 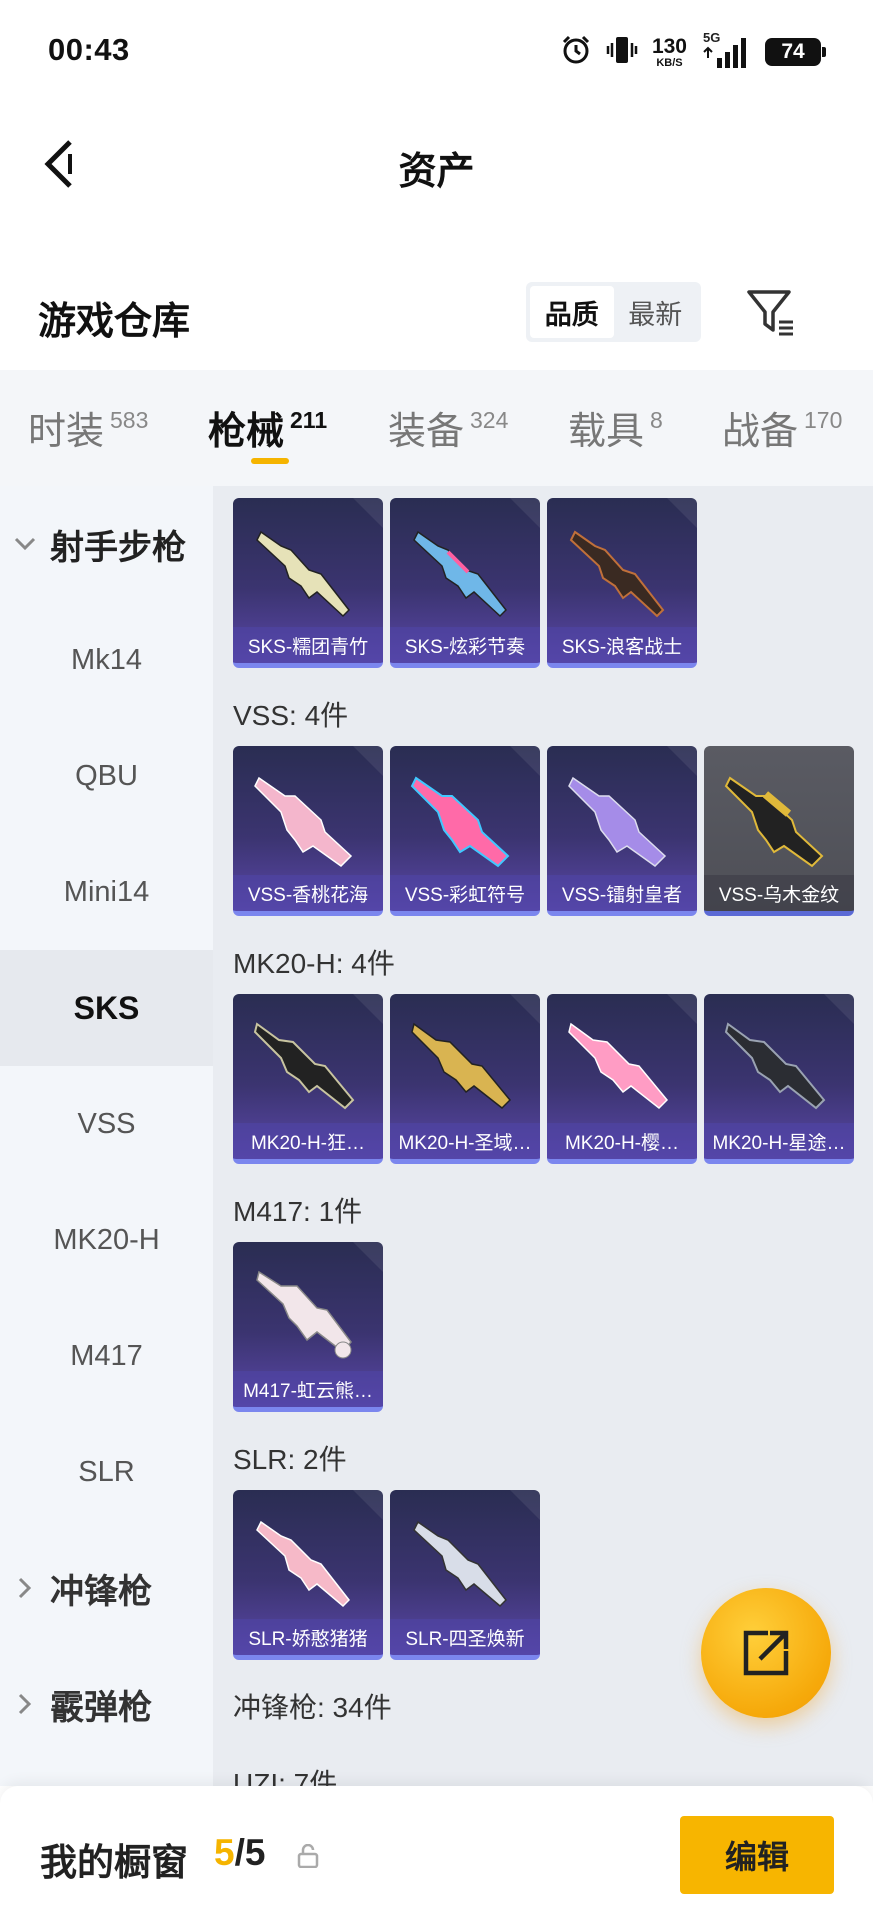 I want to click on status-bar: 00:43 130 KB/S 5G 74, so click(x=436, y=52).